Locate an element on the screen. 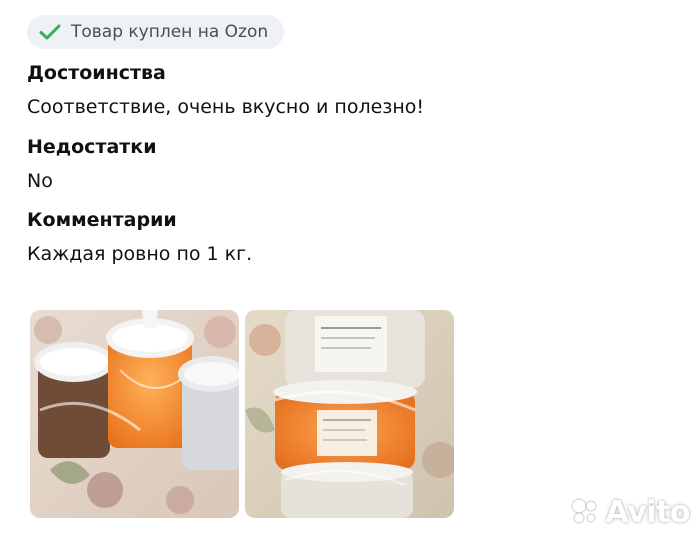  avito-watermark: Avito is located at coordinates (630, 512).